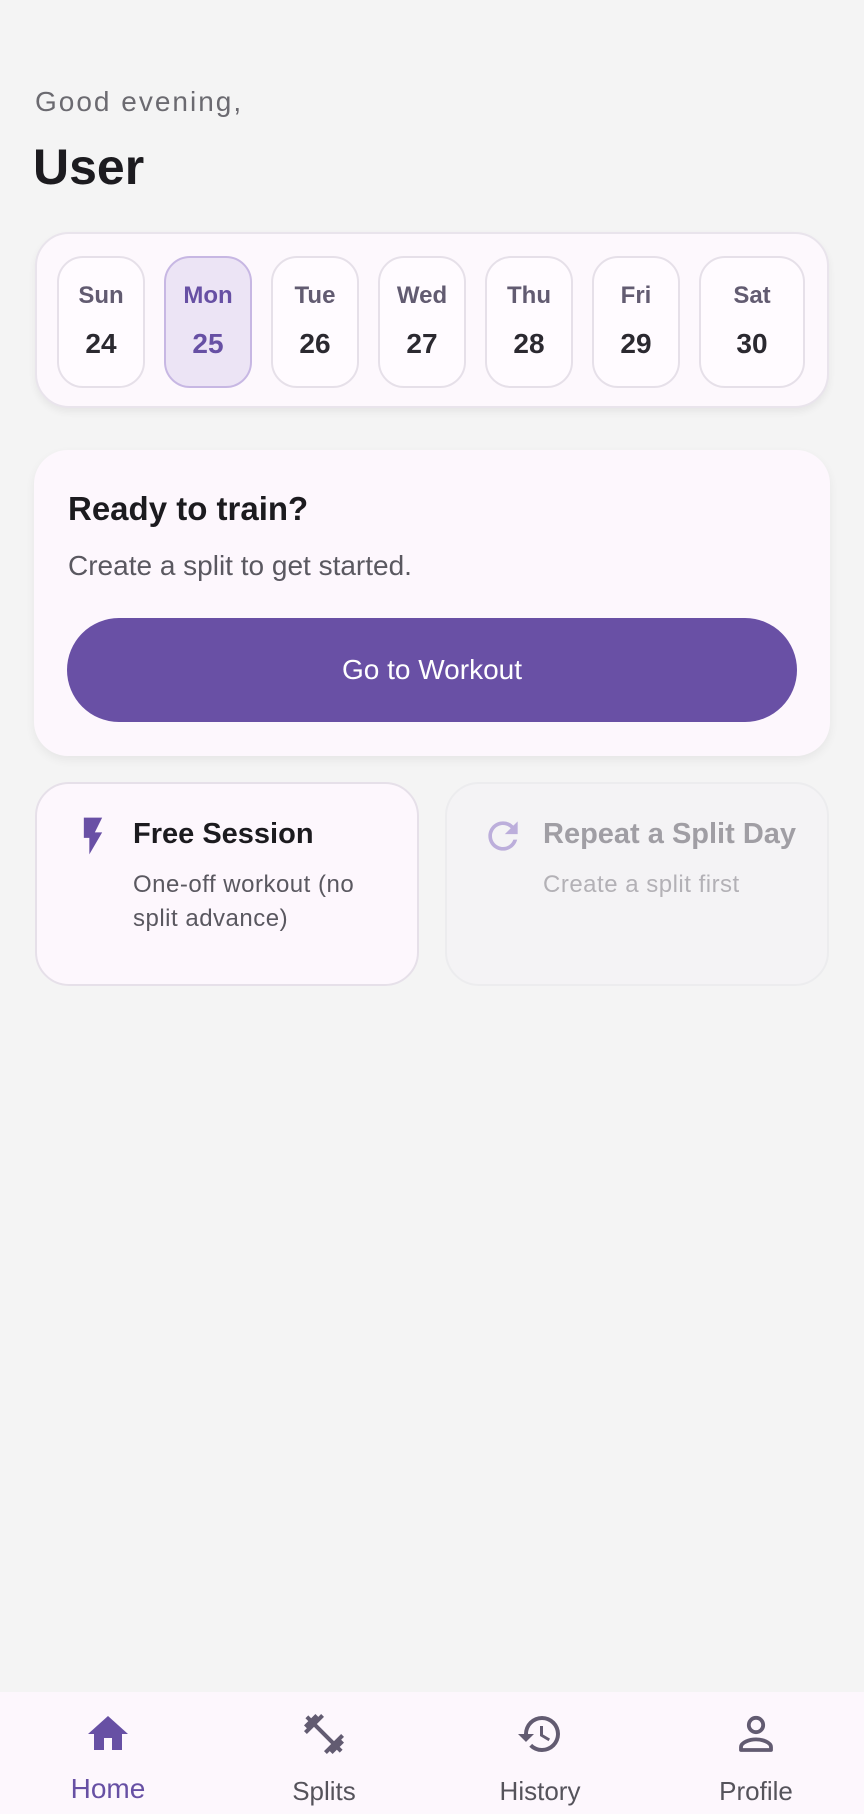 Image resolution: width=864 pixels, height=1814 pixels. Describe the element at coordinates (529, 322) in the screenshot. I see `day-thu: Thu 28` at that location.